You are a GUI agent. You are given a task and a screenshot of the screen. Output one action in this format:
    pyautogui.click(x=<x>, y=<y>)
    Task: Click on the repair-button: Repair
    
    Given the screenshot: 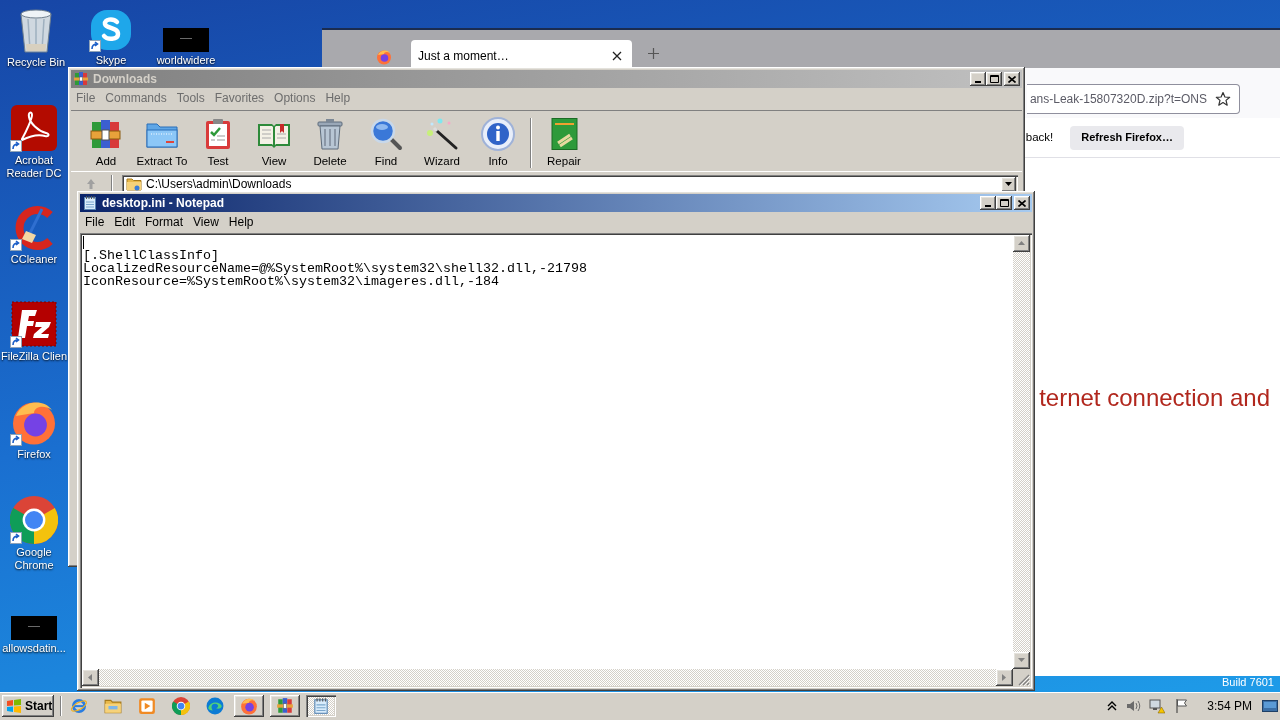 What is the action you would take?
    pyautogui.click(x=564, y=142)
    